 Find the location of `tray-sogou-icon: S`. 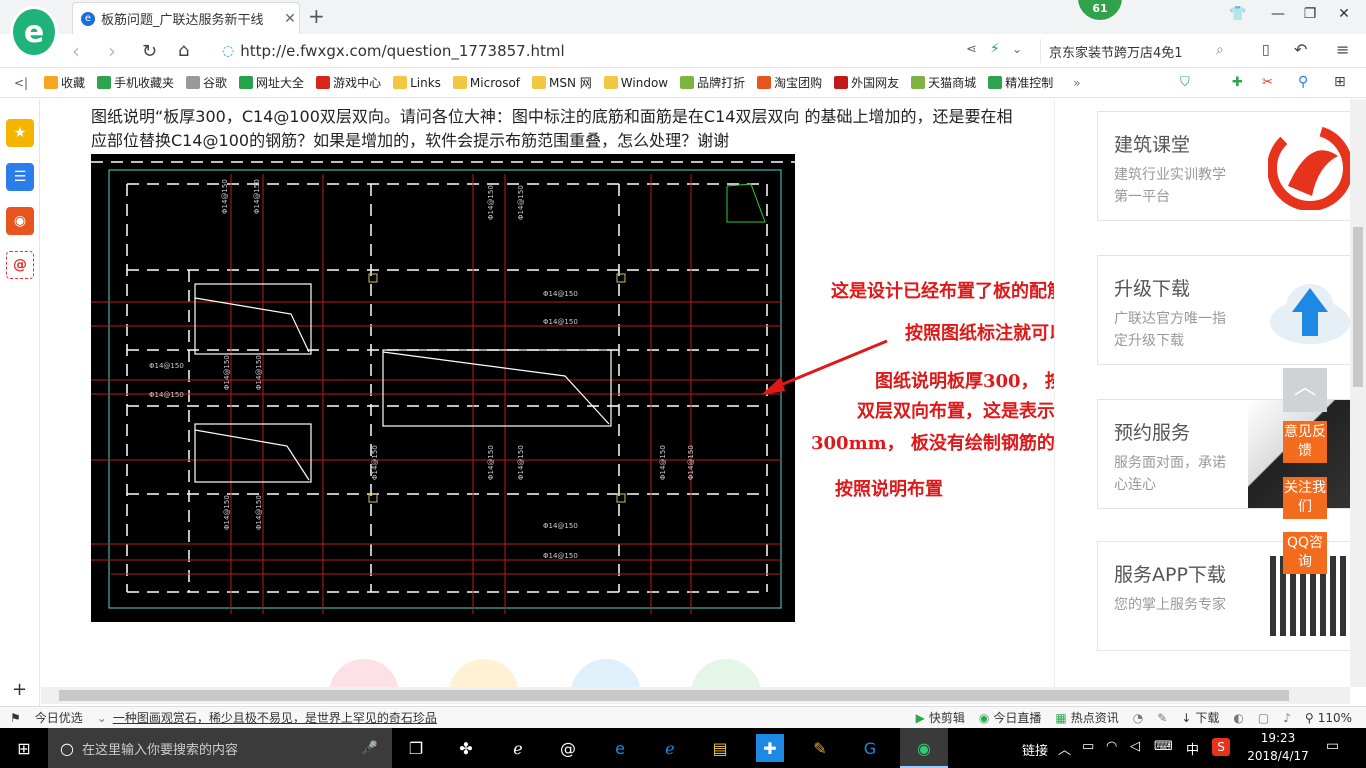

tray-sogou-icon: S is located at coordinates (1221, 747).